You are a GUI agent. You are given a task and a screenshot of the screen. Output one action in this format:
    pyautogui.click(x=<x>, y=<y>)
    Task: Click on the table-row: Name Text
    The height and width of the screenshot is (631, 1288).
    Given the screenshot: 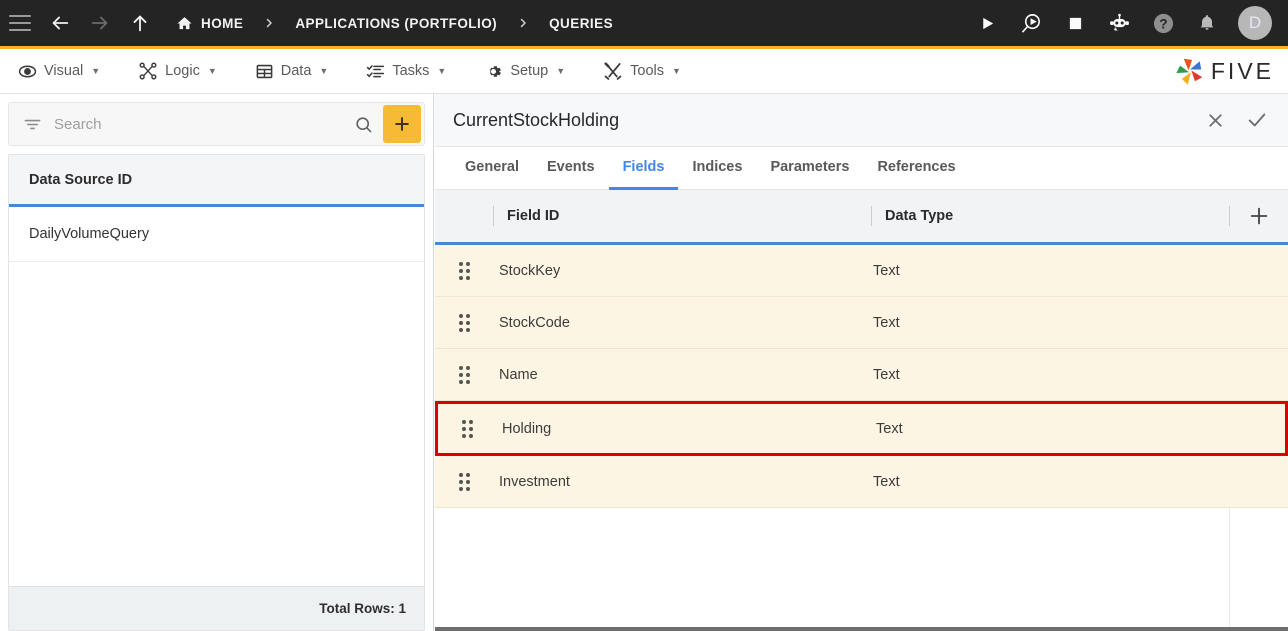 What is the action you would take?
    pyautogui.click(x=861, y=375)
    